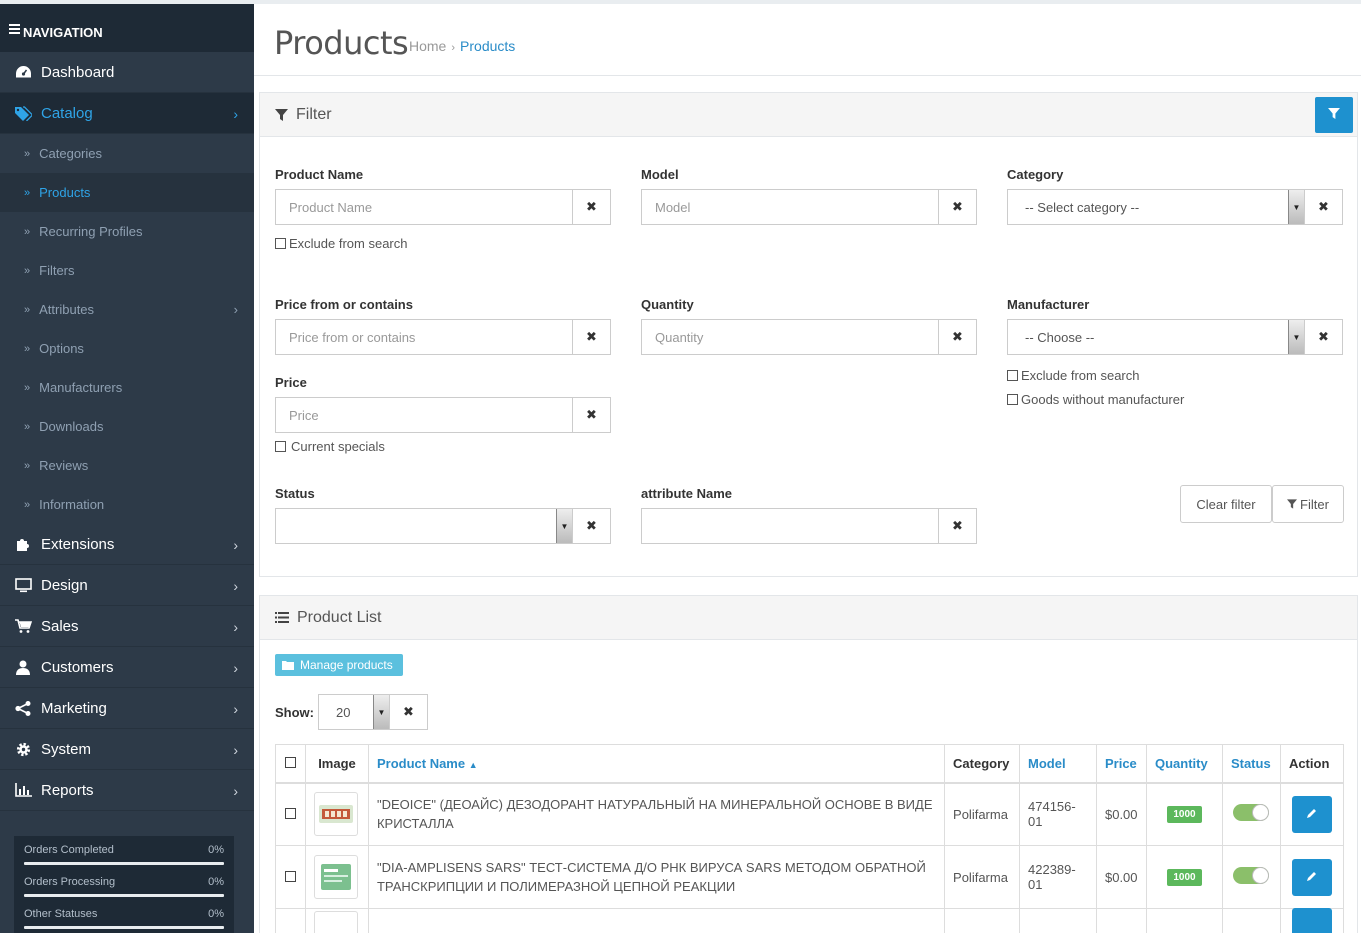 The image size is (1361, 933). Describe the element at coordinates (1226, 504) in the screenshot. I see `clear-filter-button: Clear filter` at that location.